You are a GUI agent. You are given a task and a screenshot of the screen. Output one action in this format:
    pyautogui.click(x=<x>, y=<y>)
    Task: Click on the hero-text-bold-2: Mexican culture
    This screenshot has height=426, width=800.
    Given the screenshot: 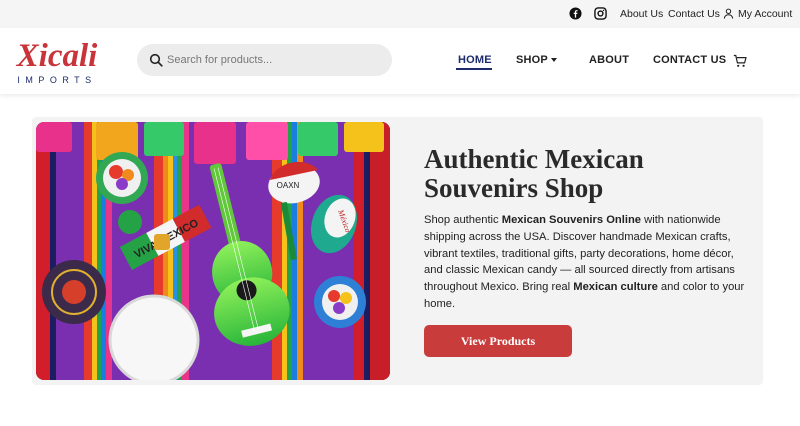 What is the action you would take?
    pyautogui.click(x=615, y=287)
    